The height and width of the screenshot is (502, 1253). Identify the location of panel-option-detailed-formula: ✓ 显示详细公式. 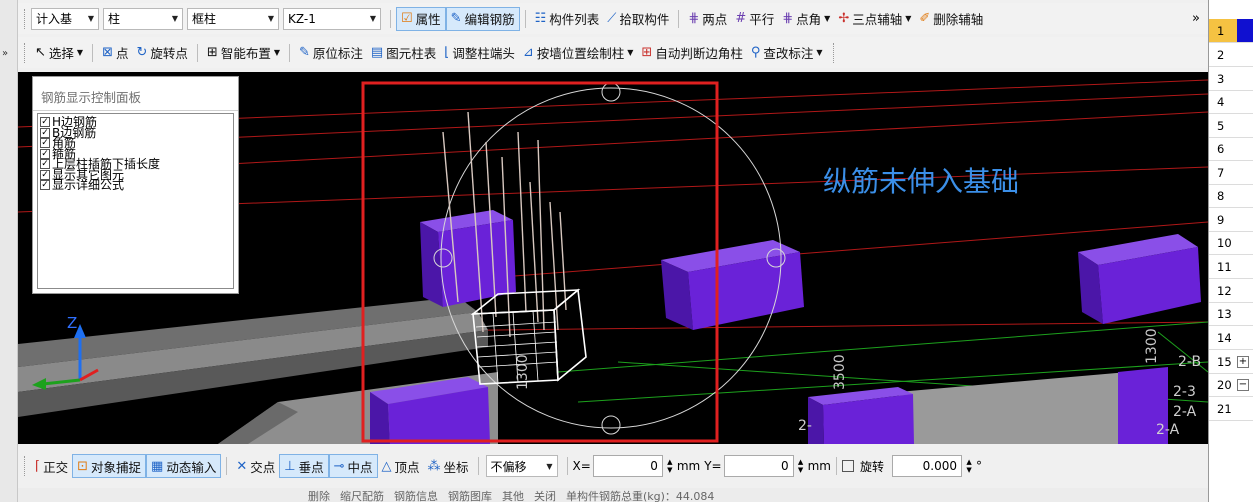
(135, 185).